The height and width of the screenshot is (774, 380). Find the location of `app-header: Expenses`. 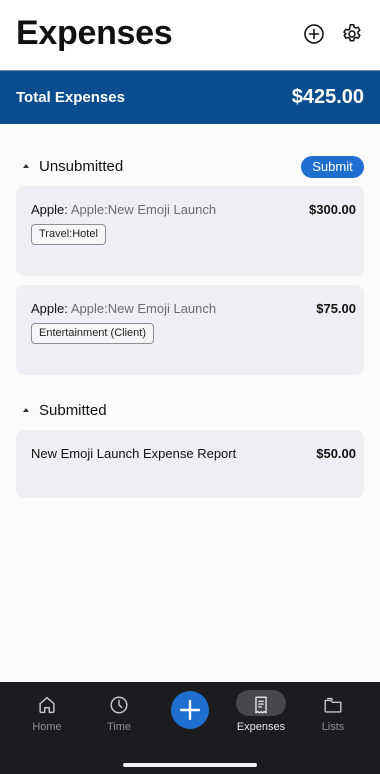

app-header: Expenses is located at coordinates (190, 35).